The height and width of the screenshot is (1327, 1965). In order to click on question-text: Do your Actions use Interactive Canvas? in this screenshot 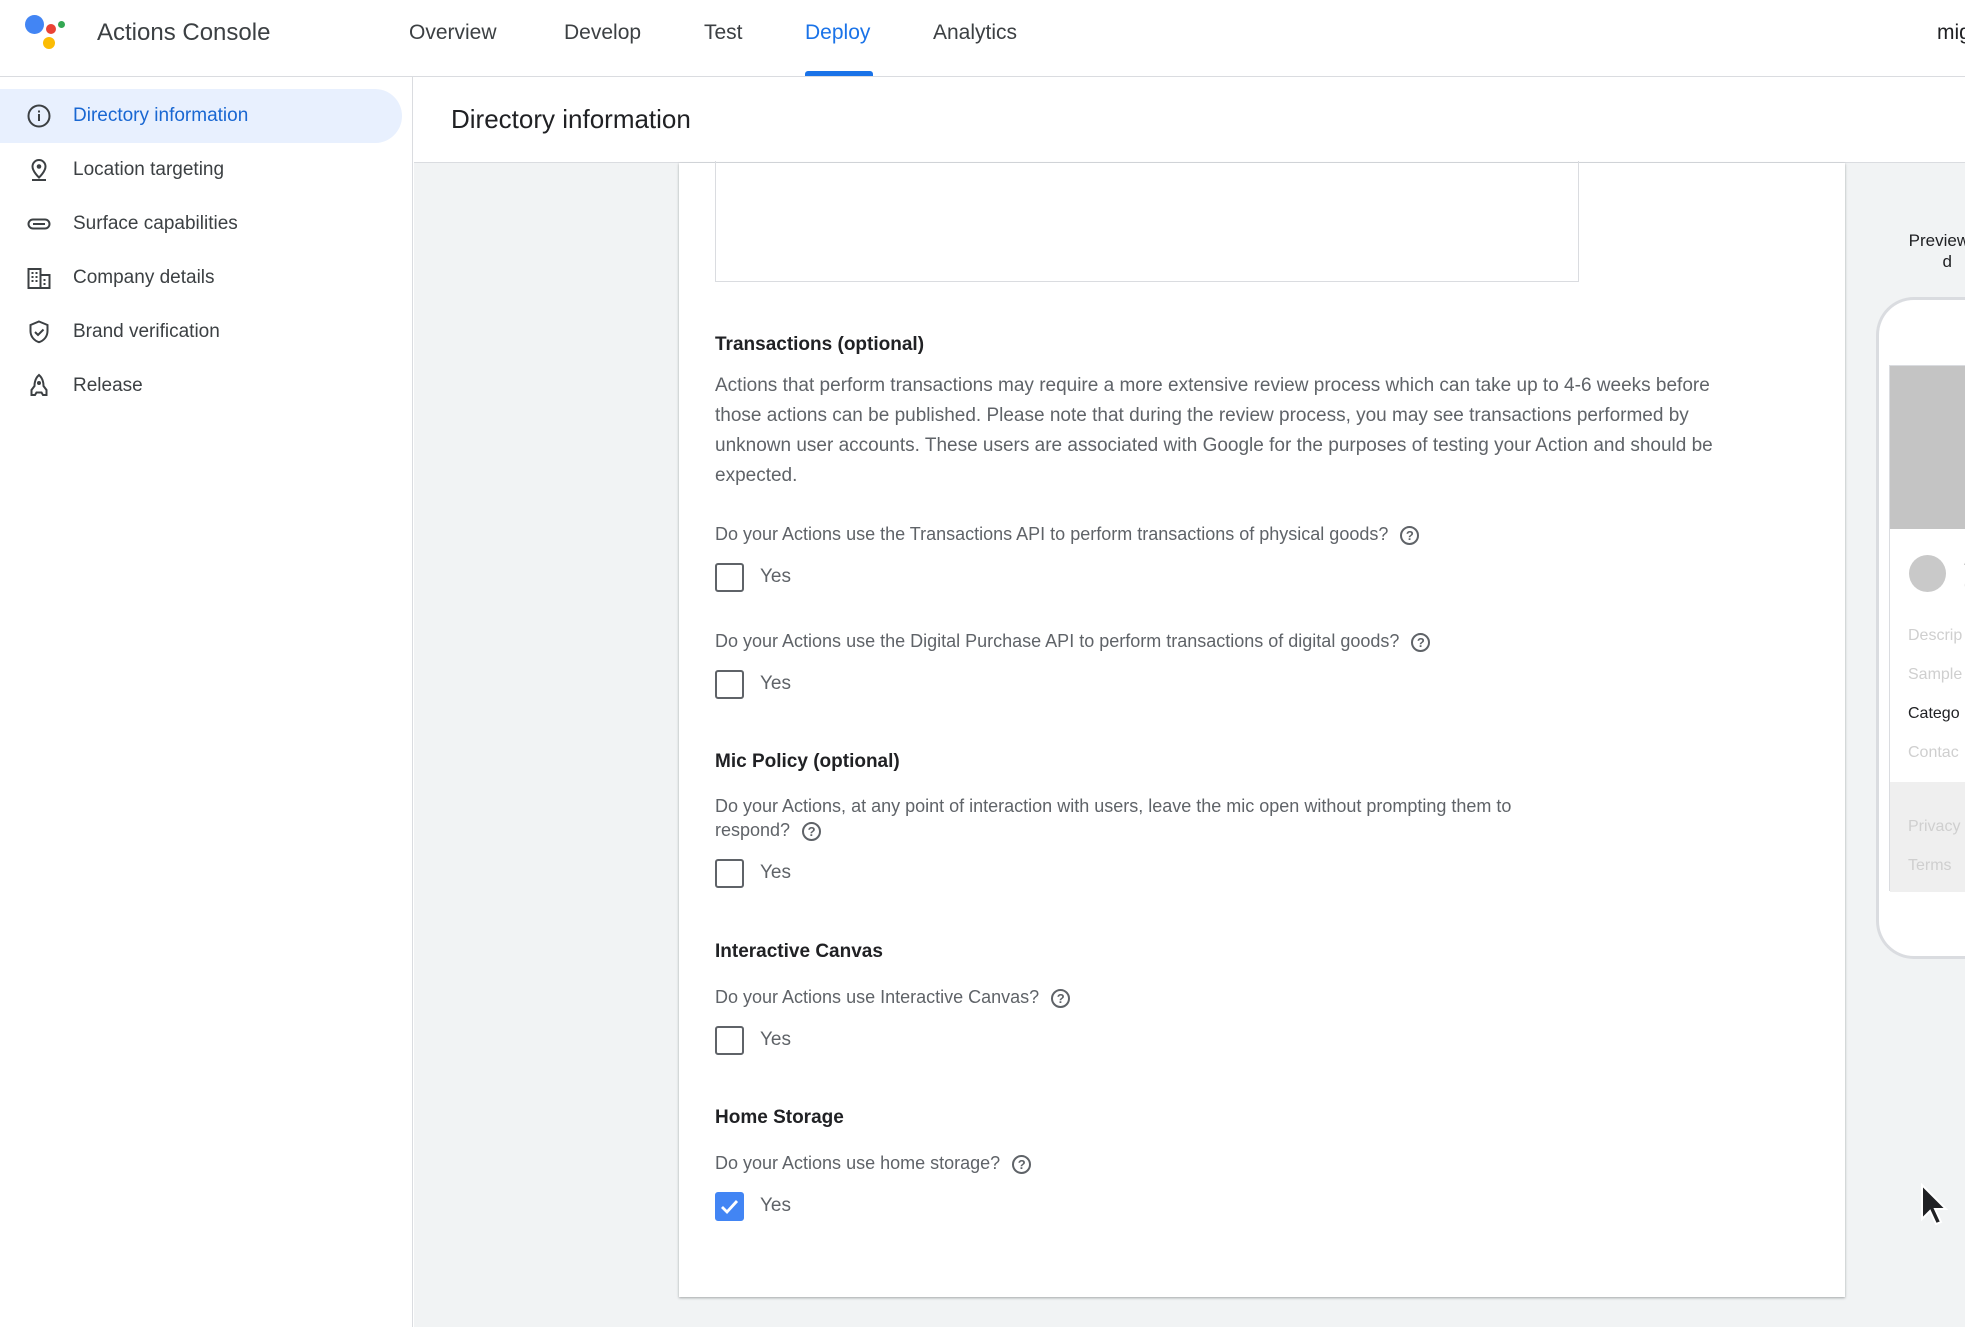, I will do `click(877, 997)`.